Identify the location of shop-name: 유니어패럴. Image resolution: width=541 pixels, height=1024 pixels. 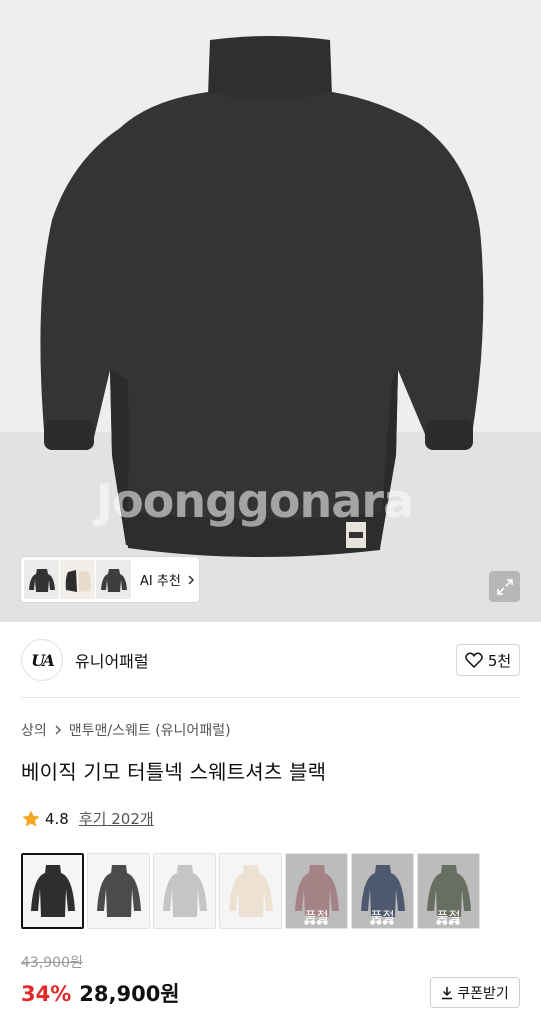
(112, 660).